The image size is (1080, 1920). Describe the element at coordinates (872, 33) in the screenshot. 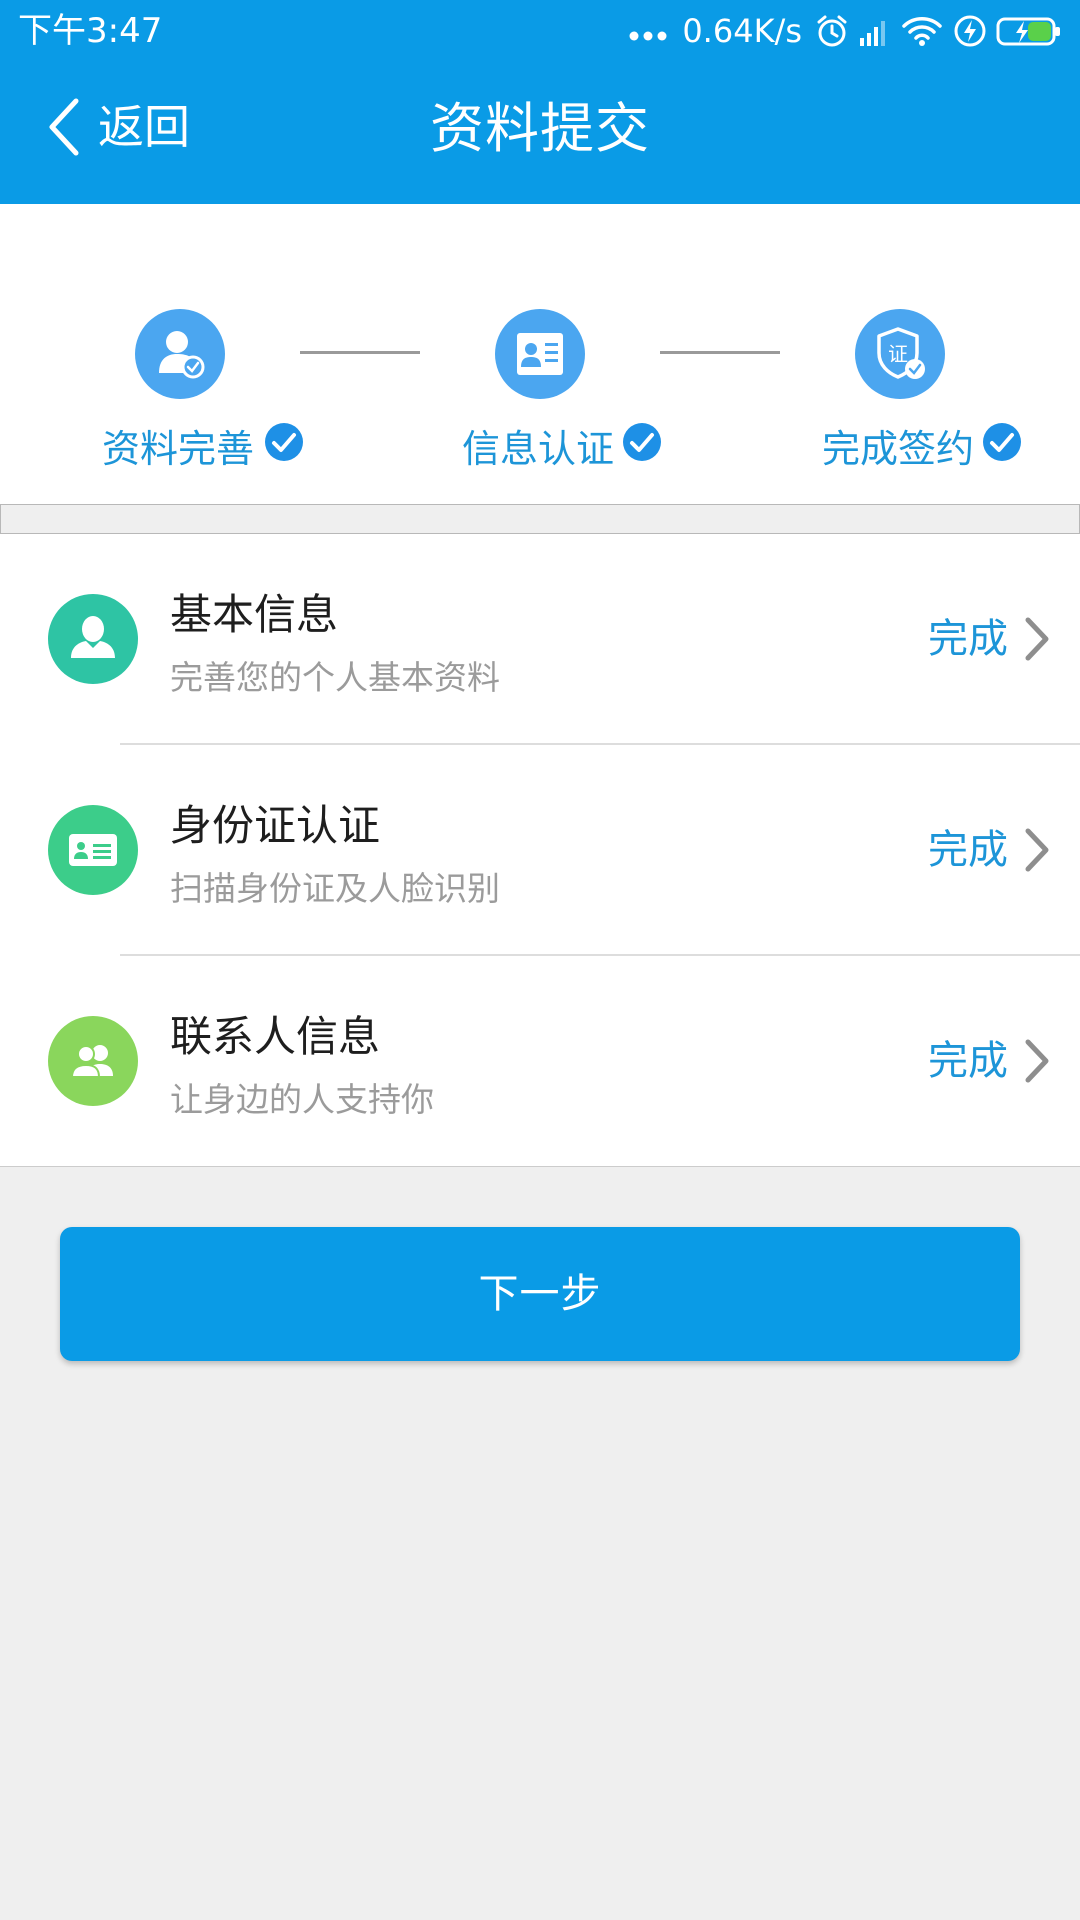

I see `signal-icon` at that location.